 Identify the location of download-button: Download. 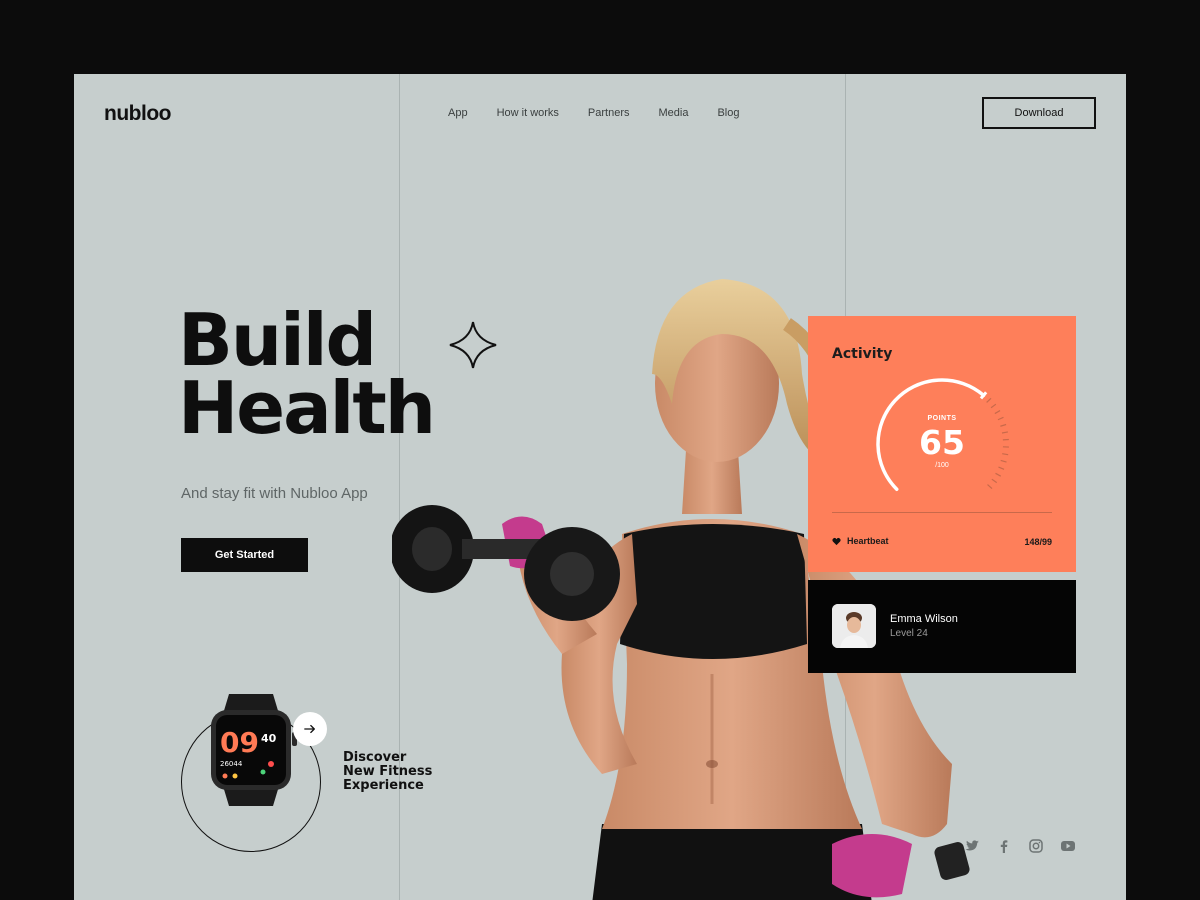
(1039, 113).